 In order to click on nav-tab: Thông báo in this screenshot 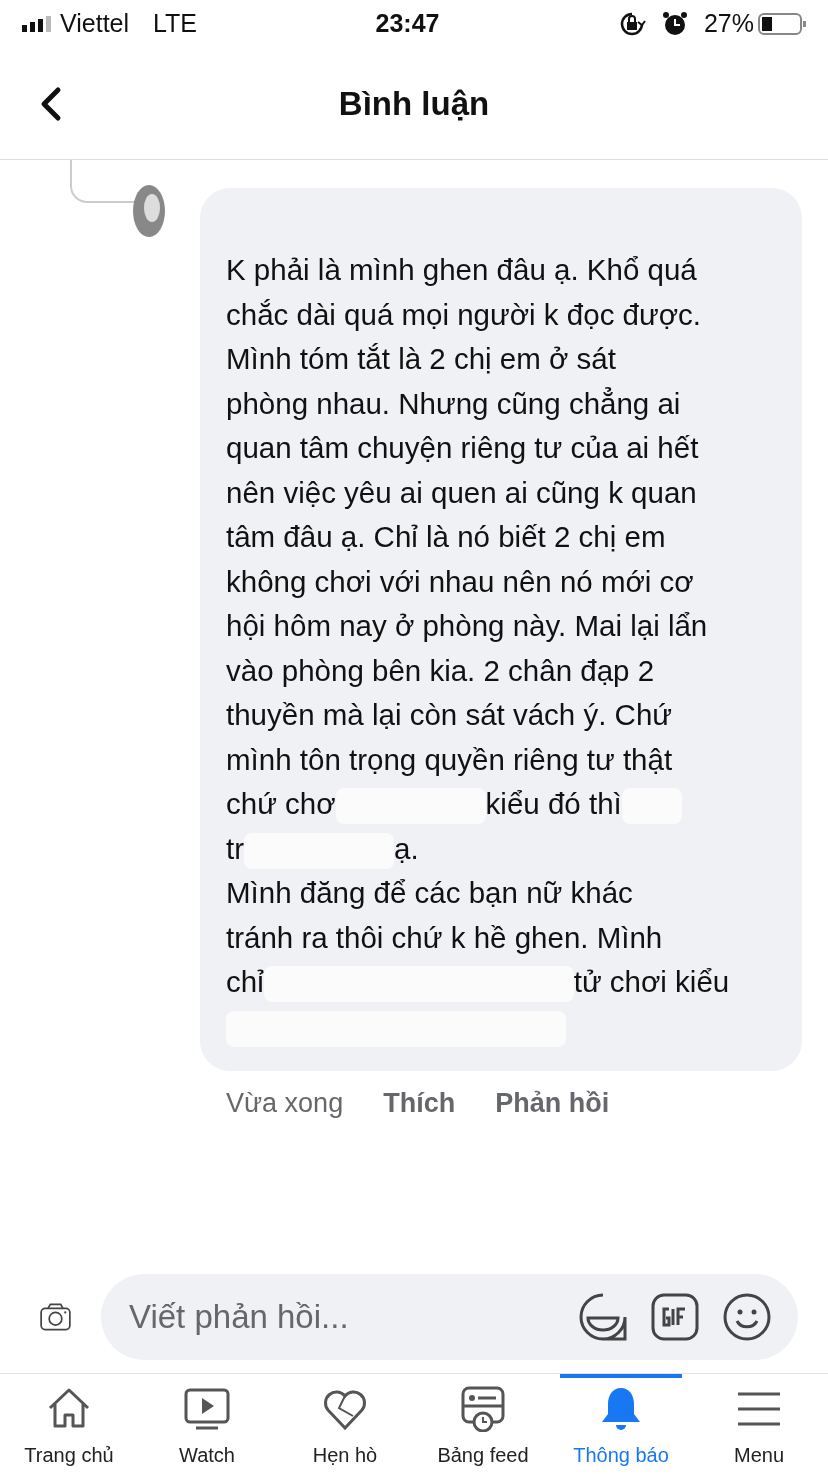, I will do `click(621, 1424)`.